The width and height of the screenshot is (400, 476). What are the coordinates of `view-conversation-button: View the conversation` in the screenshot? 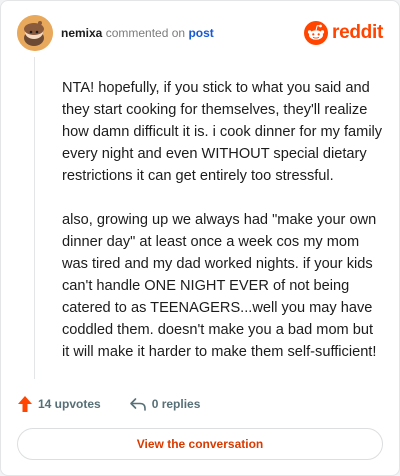 It's located at (200, 444).